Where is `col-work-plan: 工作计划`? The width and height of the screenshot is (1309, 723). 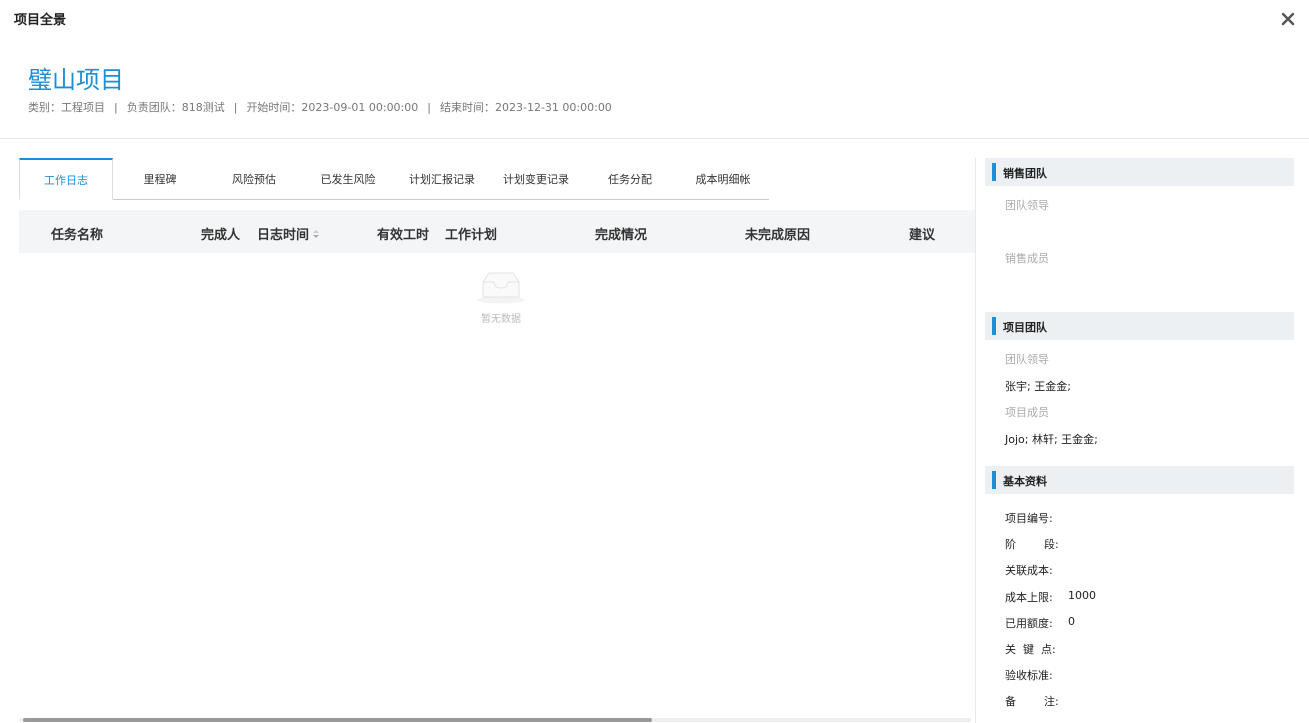
col-work-plan: 工作计划 is located at coordinates (471, 233).